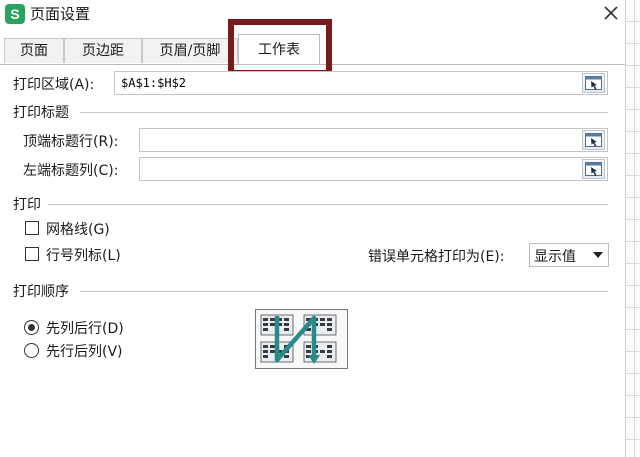 This screenshot has height=457, width=640. Describe the element at coordinates (60, 14) in the screenshot. I see `dialog-title: 页面设置` at that location.